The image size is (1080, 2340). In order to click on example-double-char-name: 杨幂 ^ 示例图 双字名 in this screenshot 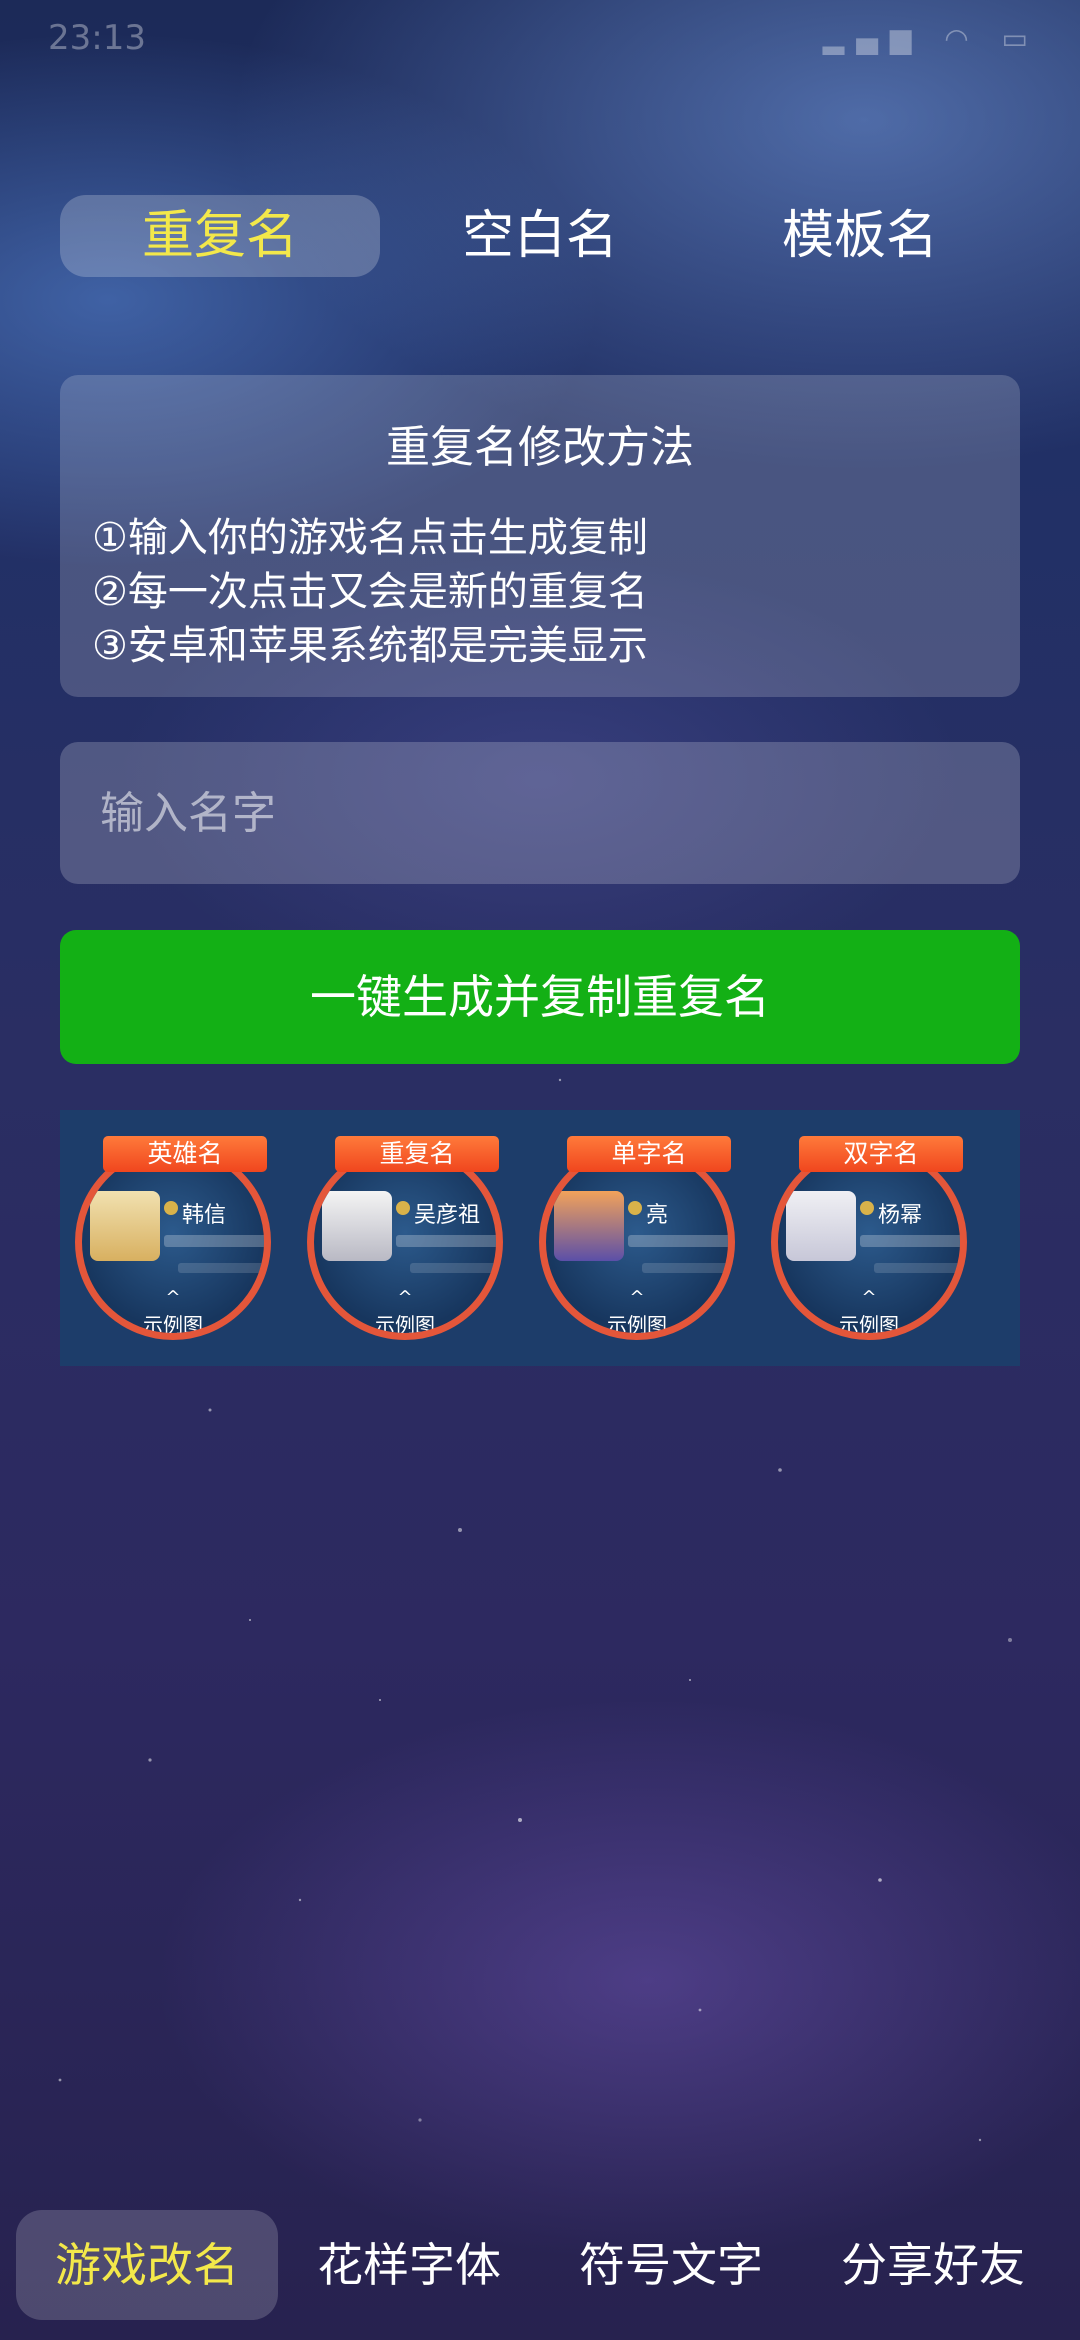, I will do `click(871, 1238)`.